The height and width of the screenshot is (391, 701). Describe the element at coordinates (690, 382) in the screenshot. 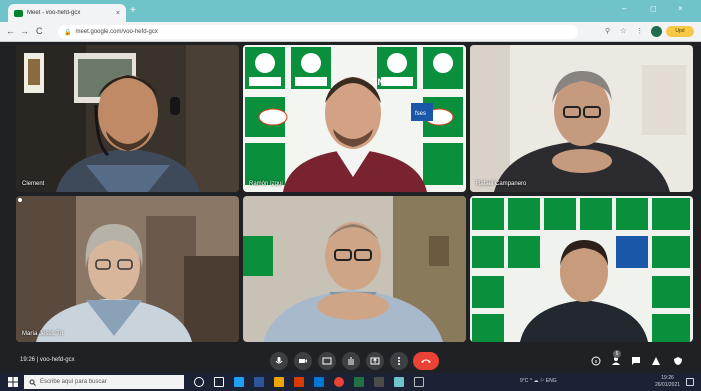

I see `notifications-icon` at that location.